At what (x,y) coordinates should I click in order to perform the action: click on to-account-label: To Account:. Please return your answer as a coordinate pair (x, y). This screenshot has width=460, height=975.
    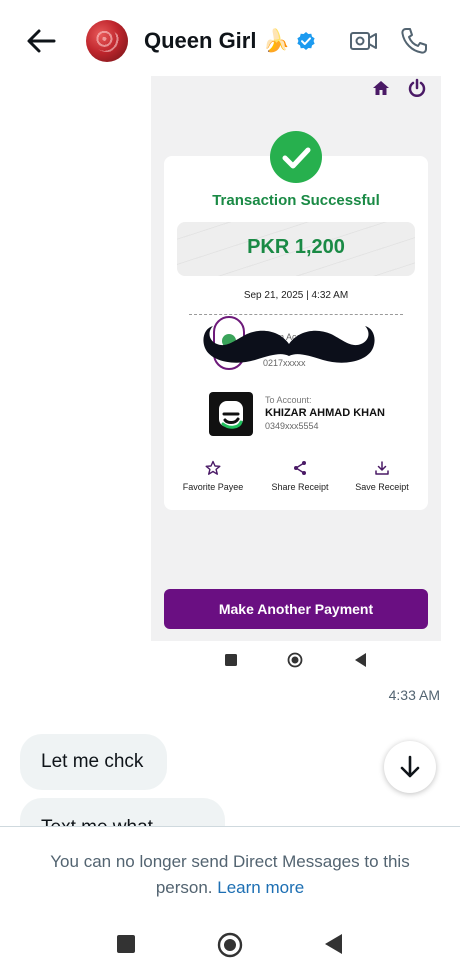
    Looking at the image, I should click on (288, 400).